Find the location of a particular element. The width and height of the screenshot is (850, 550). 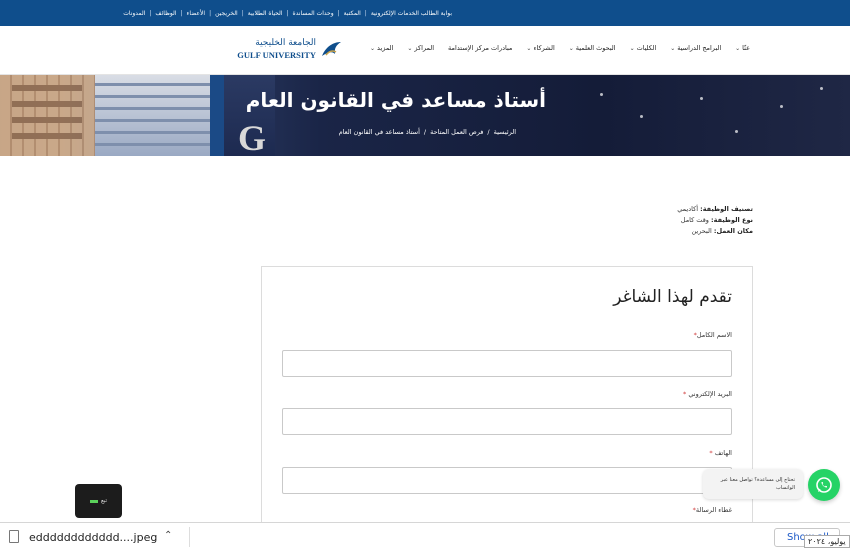

logo-english-text: GULF UNIVERSITY is located at coordinates (276, 55).